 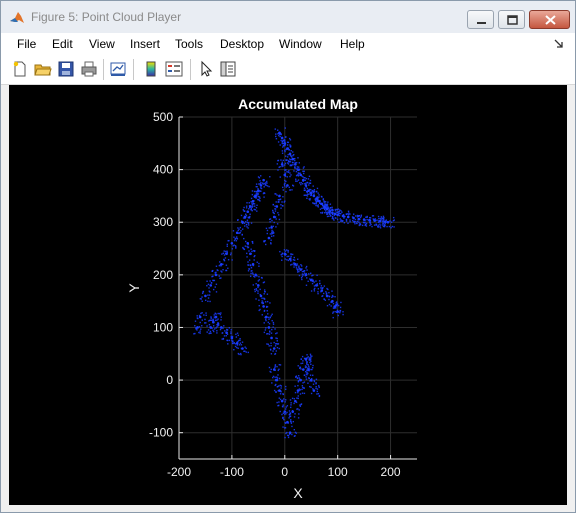 What do you see at coordinates (242, 44) in the screenshot?
I see `menu-desktop: Desktop` at bounding box center [242, 44].